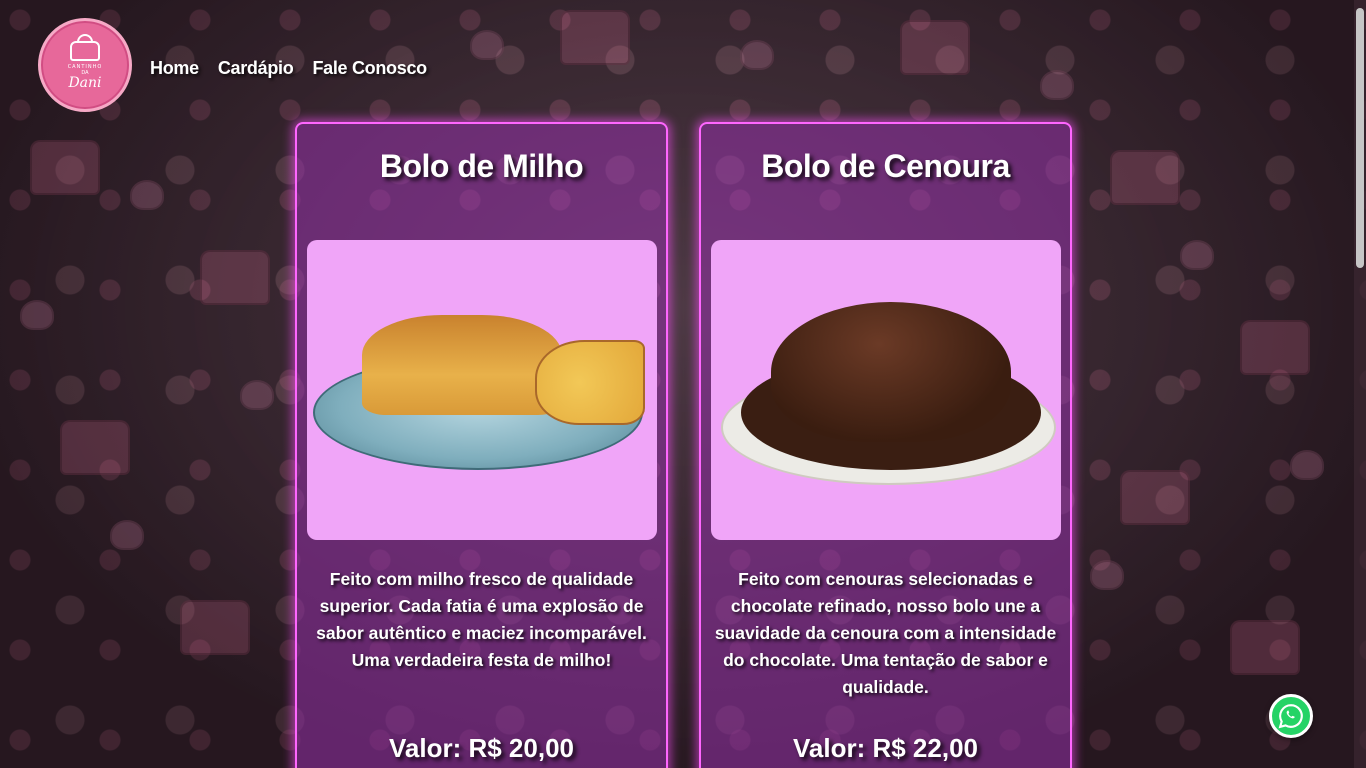  I want to click on whatsapp-icon, so click(1290, 716).